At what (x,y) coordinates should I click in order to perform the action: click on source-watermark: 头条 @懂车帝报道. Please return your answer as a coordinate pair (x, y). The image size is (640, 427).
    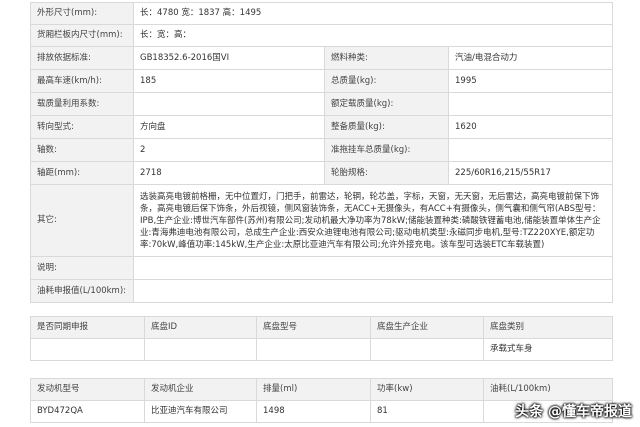
    Looking at the image, I should click on (573, 412).